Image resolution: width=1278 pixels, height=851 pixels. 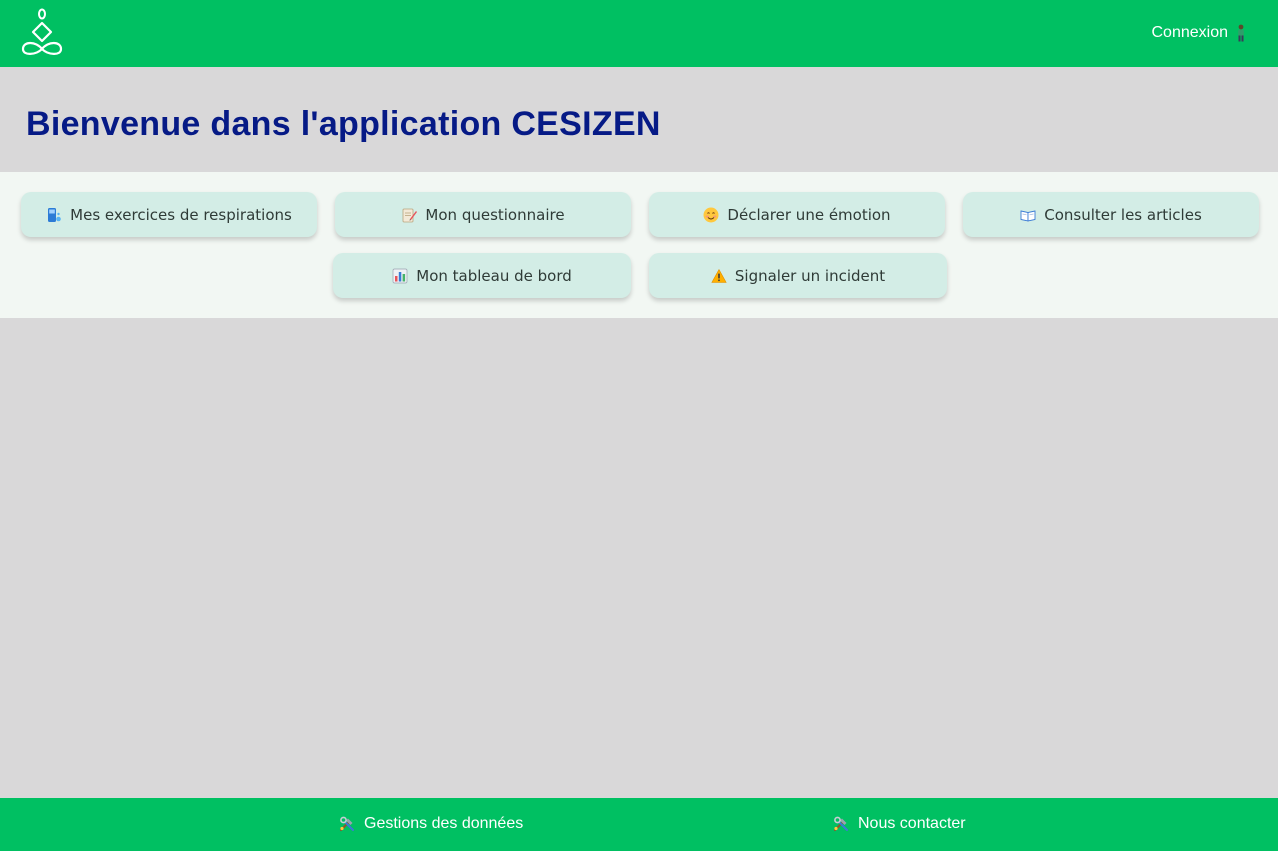 I want to click on page-title: Bienvenue dans l'application CESIZEN, so click(x=343, y=124).